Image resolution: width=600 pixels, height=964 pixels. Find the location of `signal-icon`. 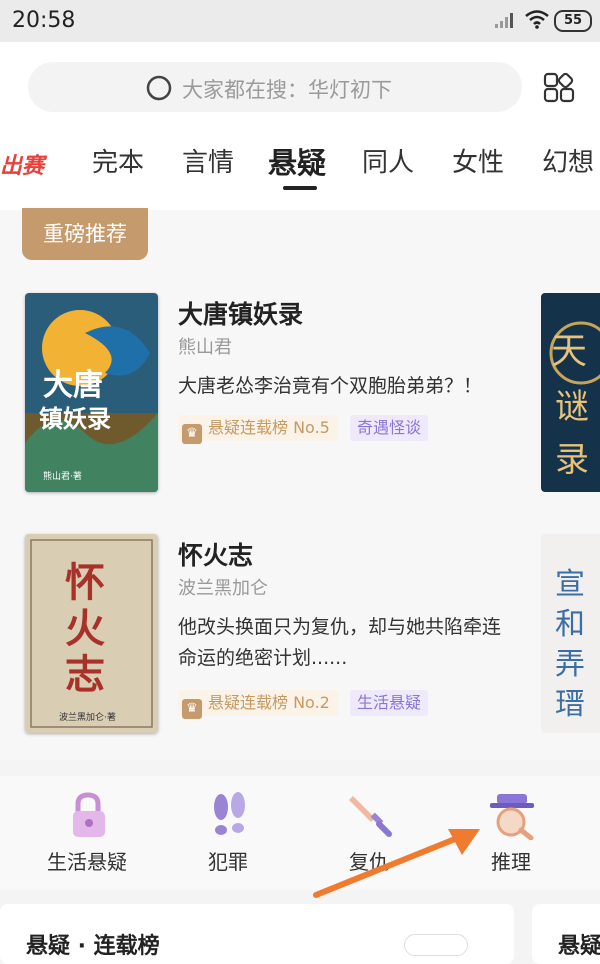

signal-icon is located at coordinates (504, 20).